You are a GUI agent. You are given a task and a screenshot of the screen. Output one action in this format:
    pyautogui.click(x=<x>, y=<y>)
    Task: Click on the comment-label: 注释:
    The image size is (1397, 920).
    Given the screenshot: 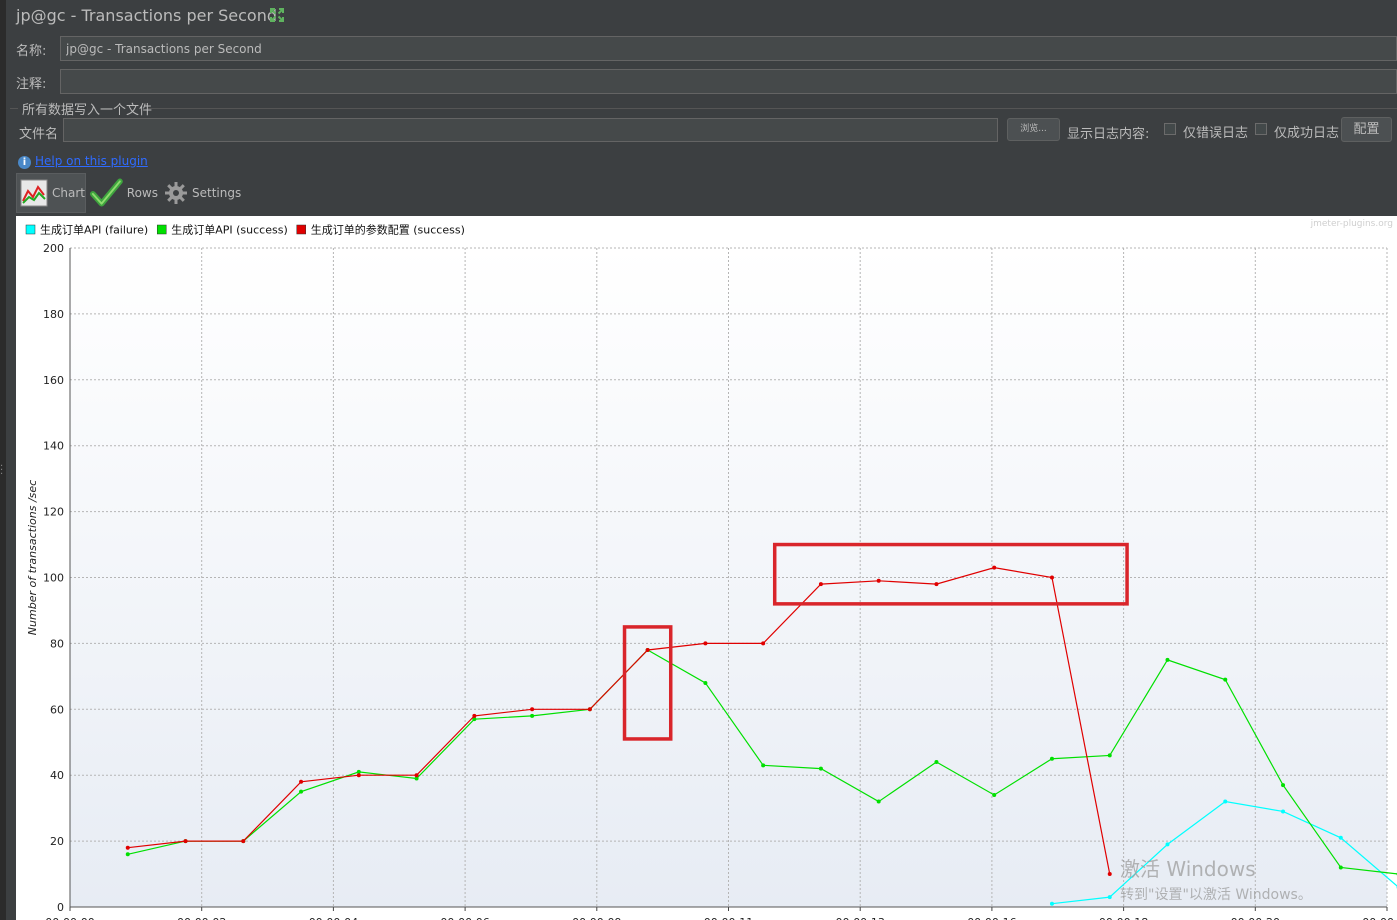 What is the action you would take?
    pyautogui.click(x=31, y=84)
    